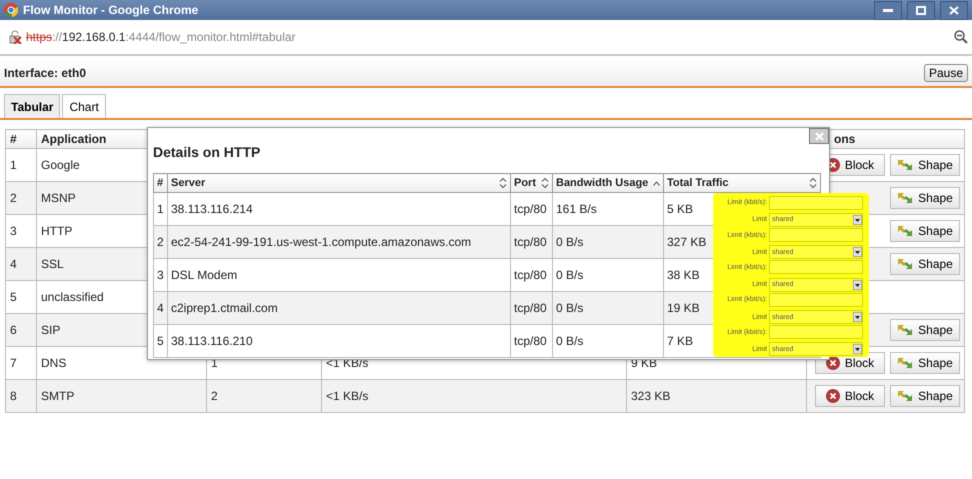 This screenshot has width=972, height=479. What do you see at coordinates (608, 209) in the screenshot?
I see `table-cell: 161 B/s` at bounding box center [608, 209].